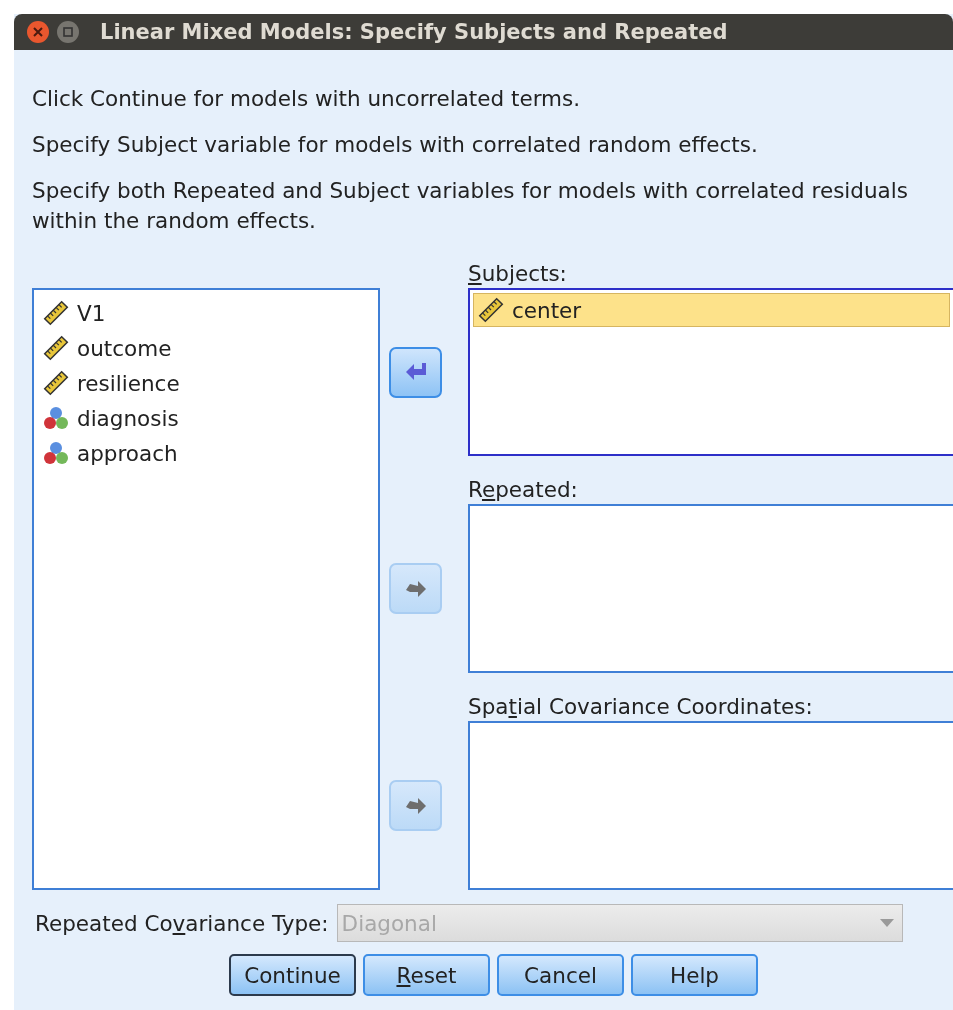  I want to click on dialog-button: Help, so click(694, 975).